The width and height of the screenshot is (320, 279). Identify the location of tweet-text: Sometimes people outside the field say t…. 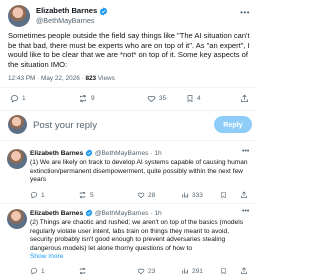
(129, 50).